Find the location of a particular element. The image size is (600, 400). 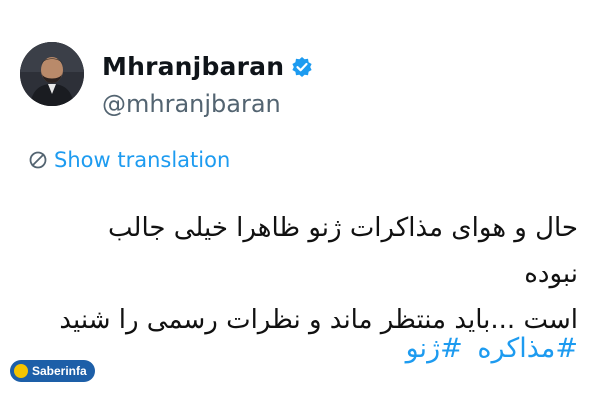

author-name-row: Mhranjbaran is located at coordinates (207, 66).